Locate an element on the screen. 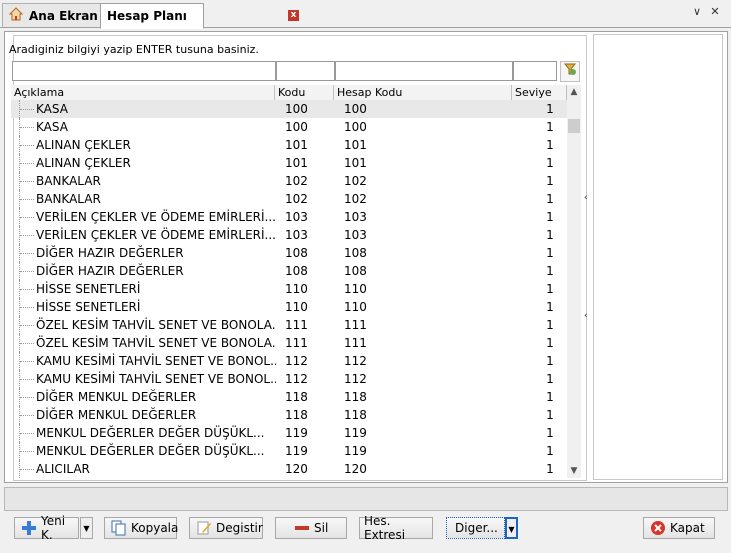 The width and height of the screenshot is (731, 553). hes-extresi-button: Hes. Extresi is located at coordinates (396, 528).